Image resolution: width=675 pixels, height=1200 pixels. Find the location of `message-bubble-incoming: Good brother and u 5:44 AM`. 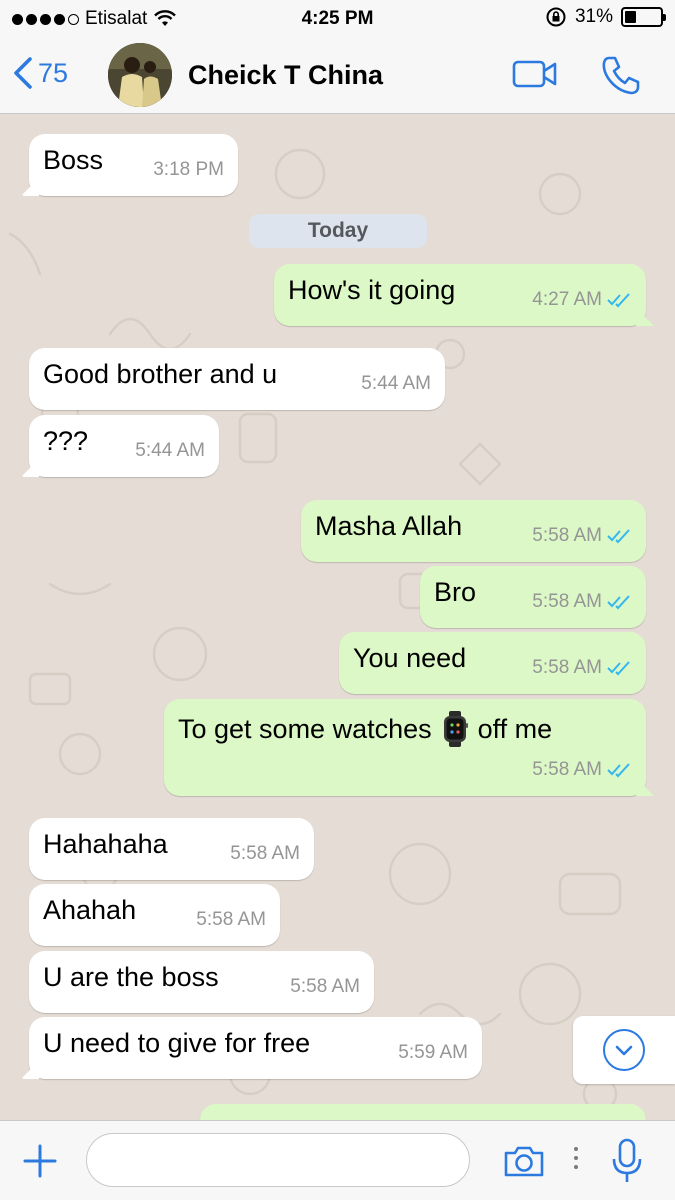

message-bubble-incoming: Good brother and u 5:44 AM is located at coordinates (237, 379).